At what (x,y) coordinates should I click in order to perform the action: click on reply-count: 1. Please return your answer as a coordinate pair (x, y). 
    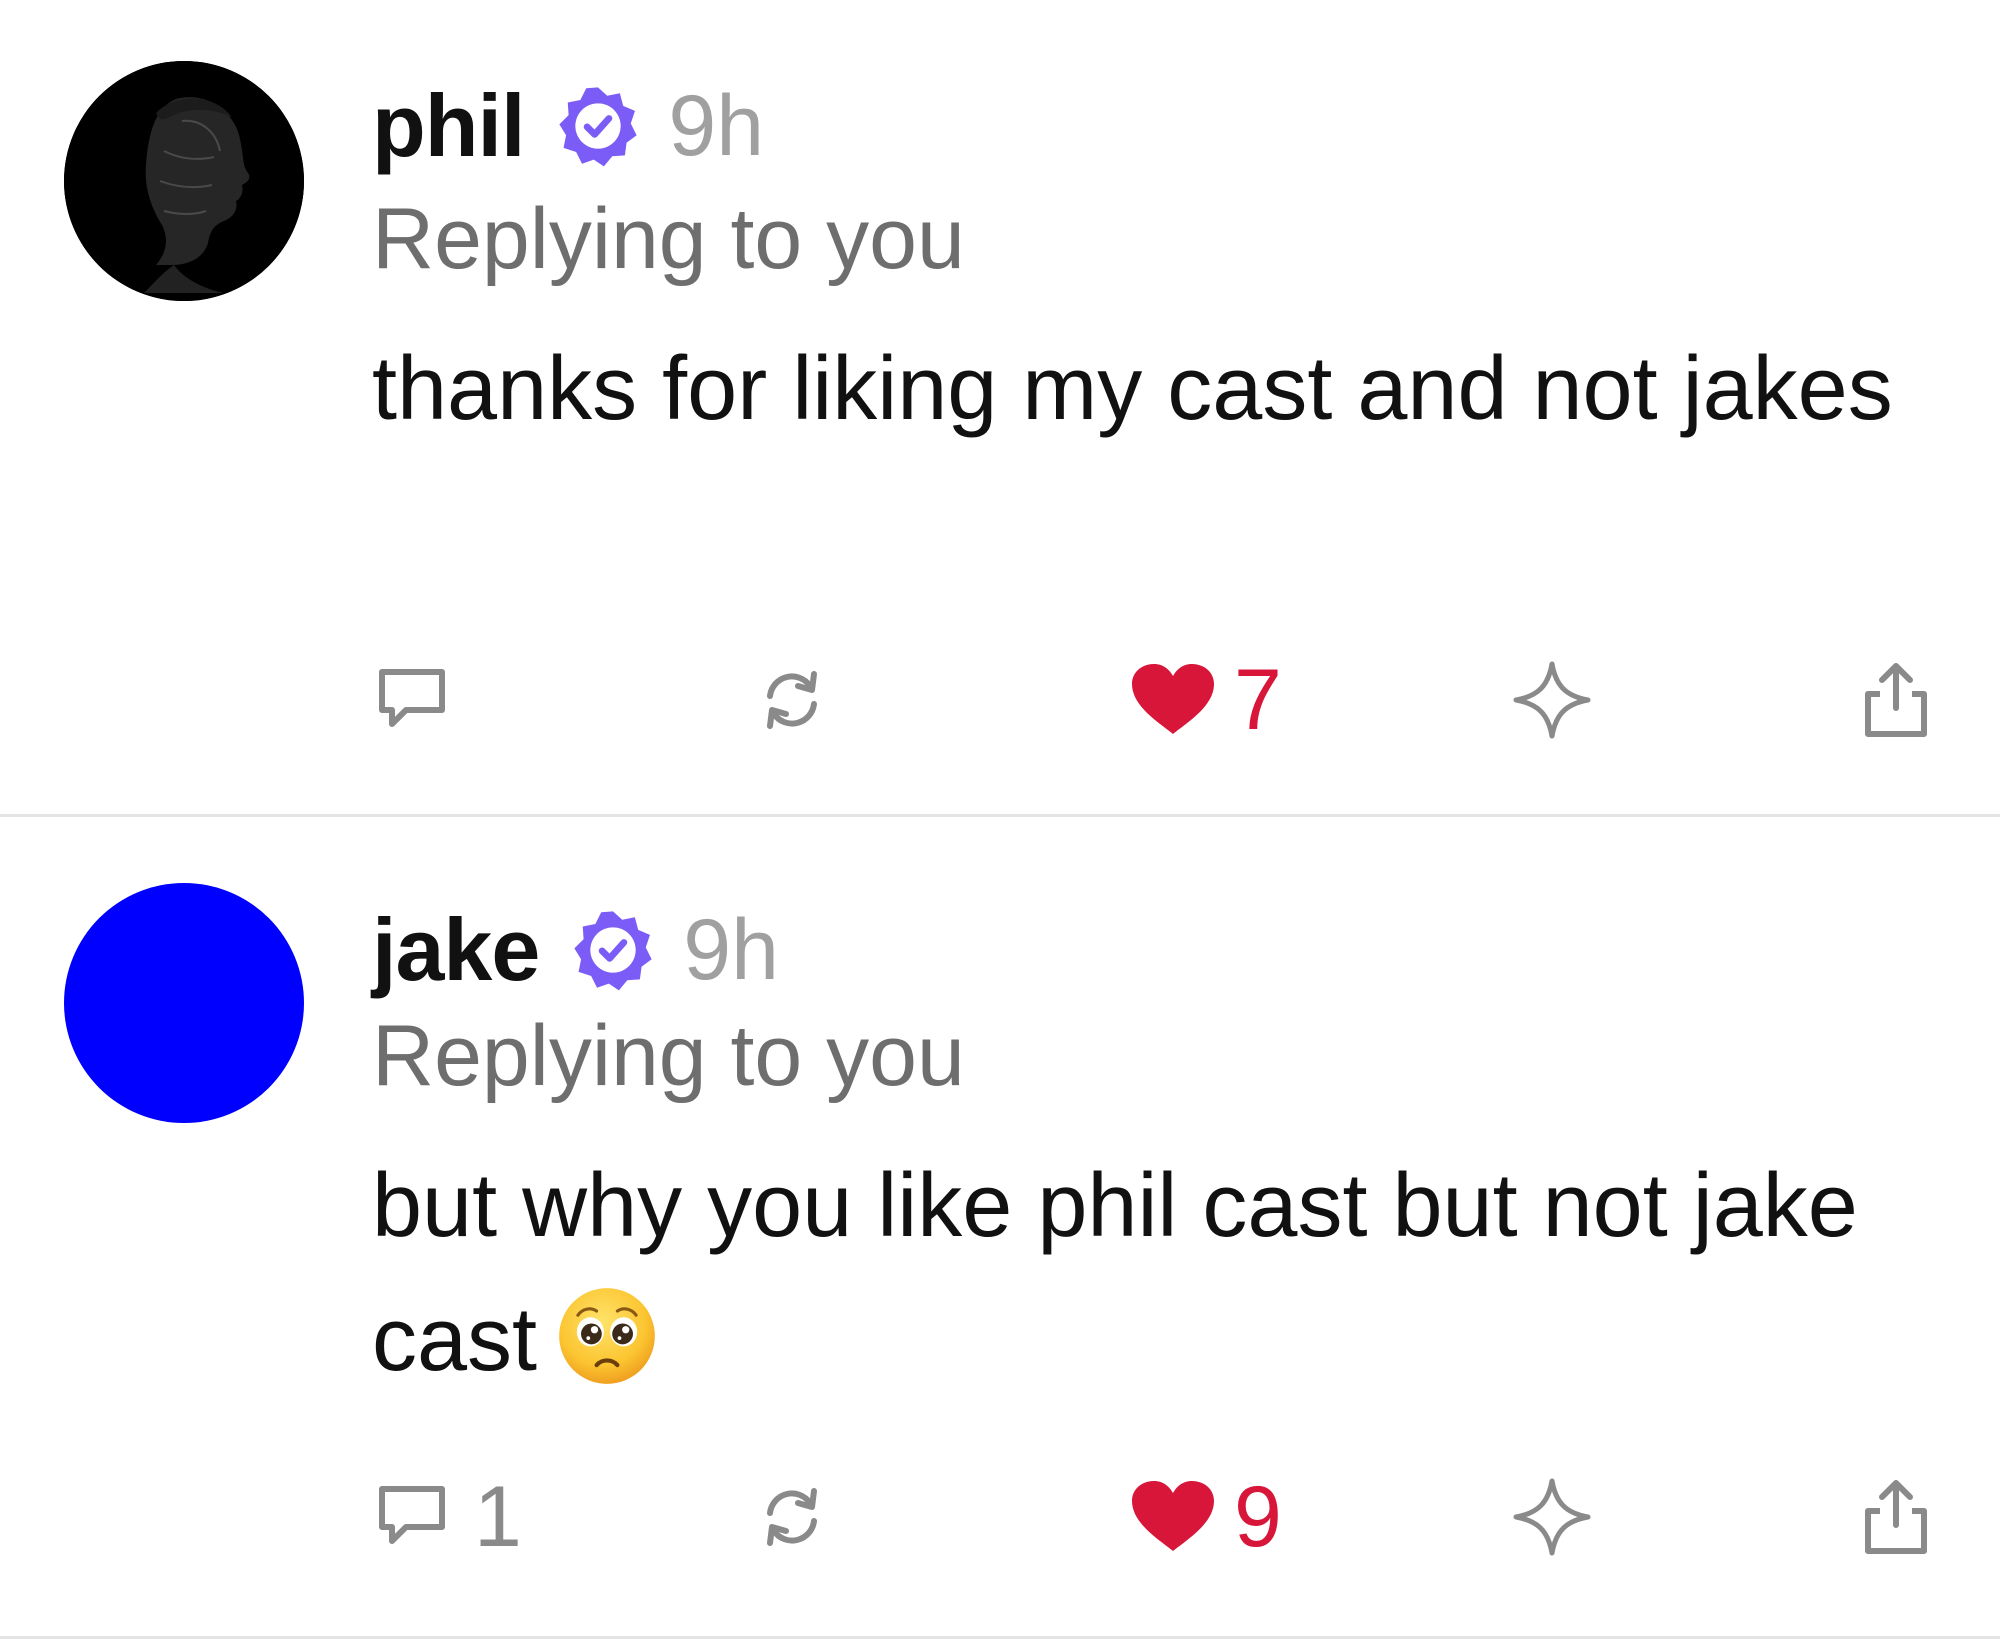
    Looking at the image, I should click on (498, 1517).